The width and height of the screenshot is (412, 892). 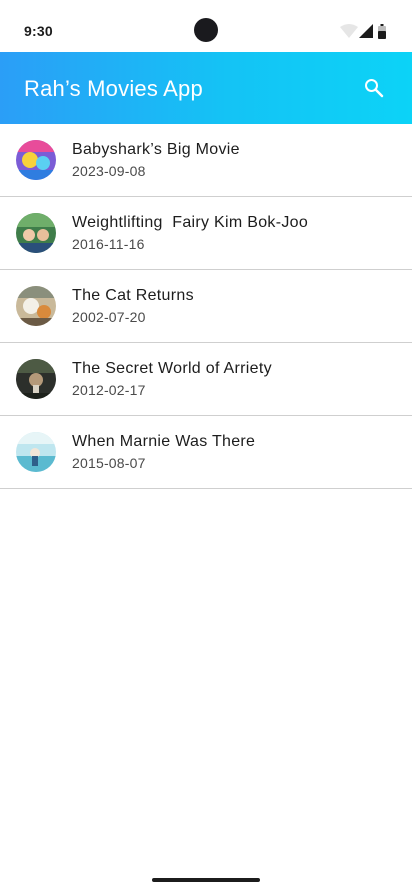 I want to click on movie-list-item: The Cat Returns 2002-07-20, so click(x=206, y=306).